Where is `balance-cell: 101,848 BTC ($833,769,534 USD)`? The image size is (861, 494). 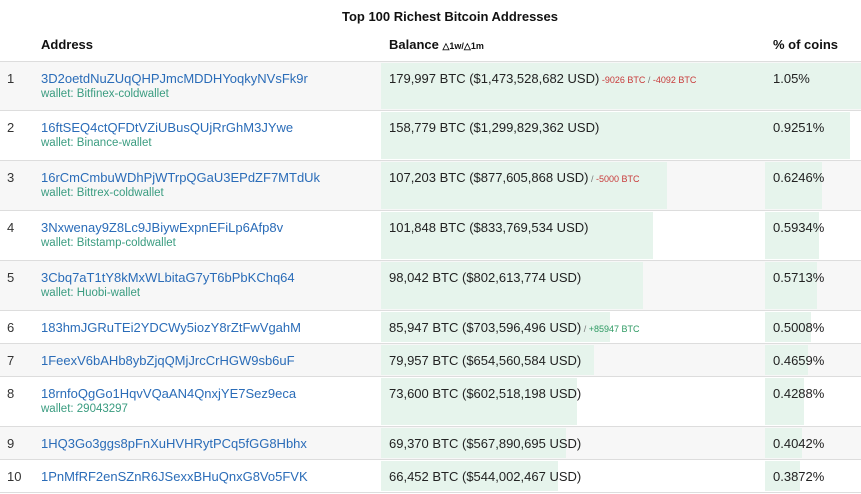 balance-cell: 101,848 BTC ($833,769,534 USD) is located at coordinates (488, 227).